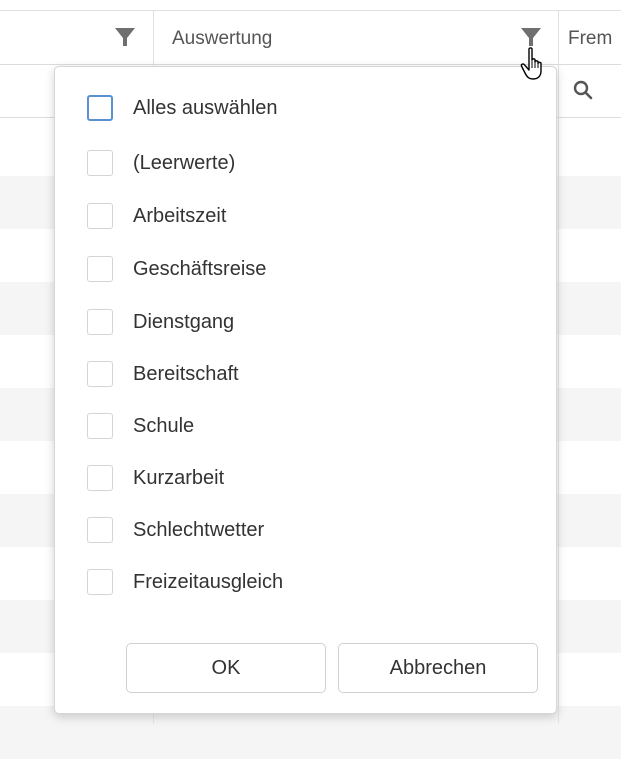  Describe the element at coordinates (205, 107) in the screenshot. I see `option-label: Alles auswählen` at that location.